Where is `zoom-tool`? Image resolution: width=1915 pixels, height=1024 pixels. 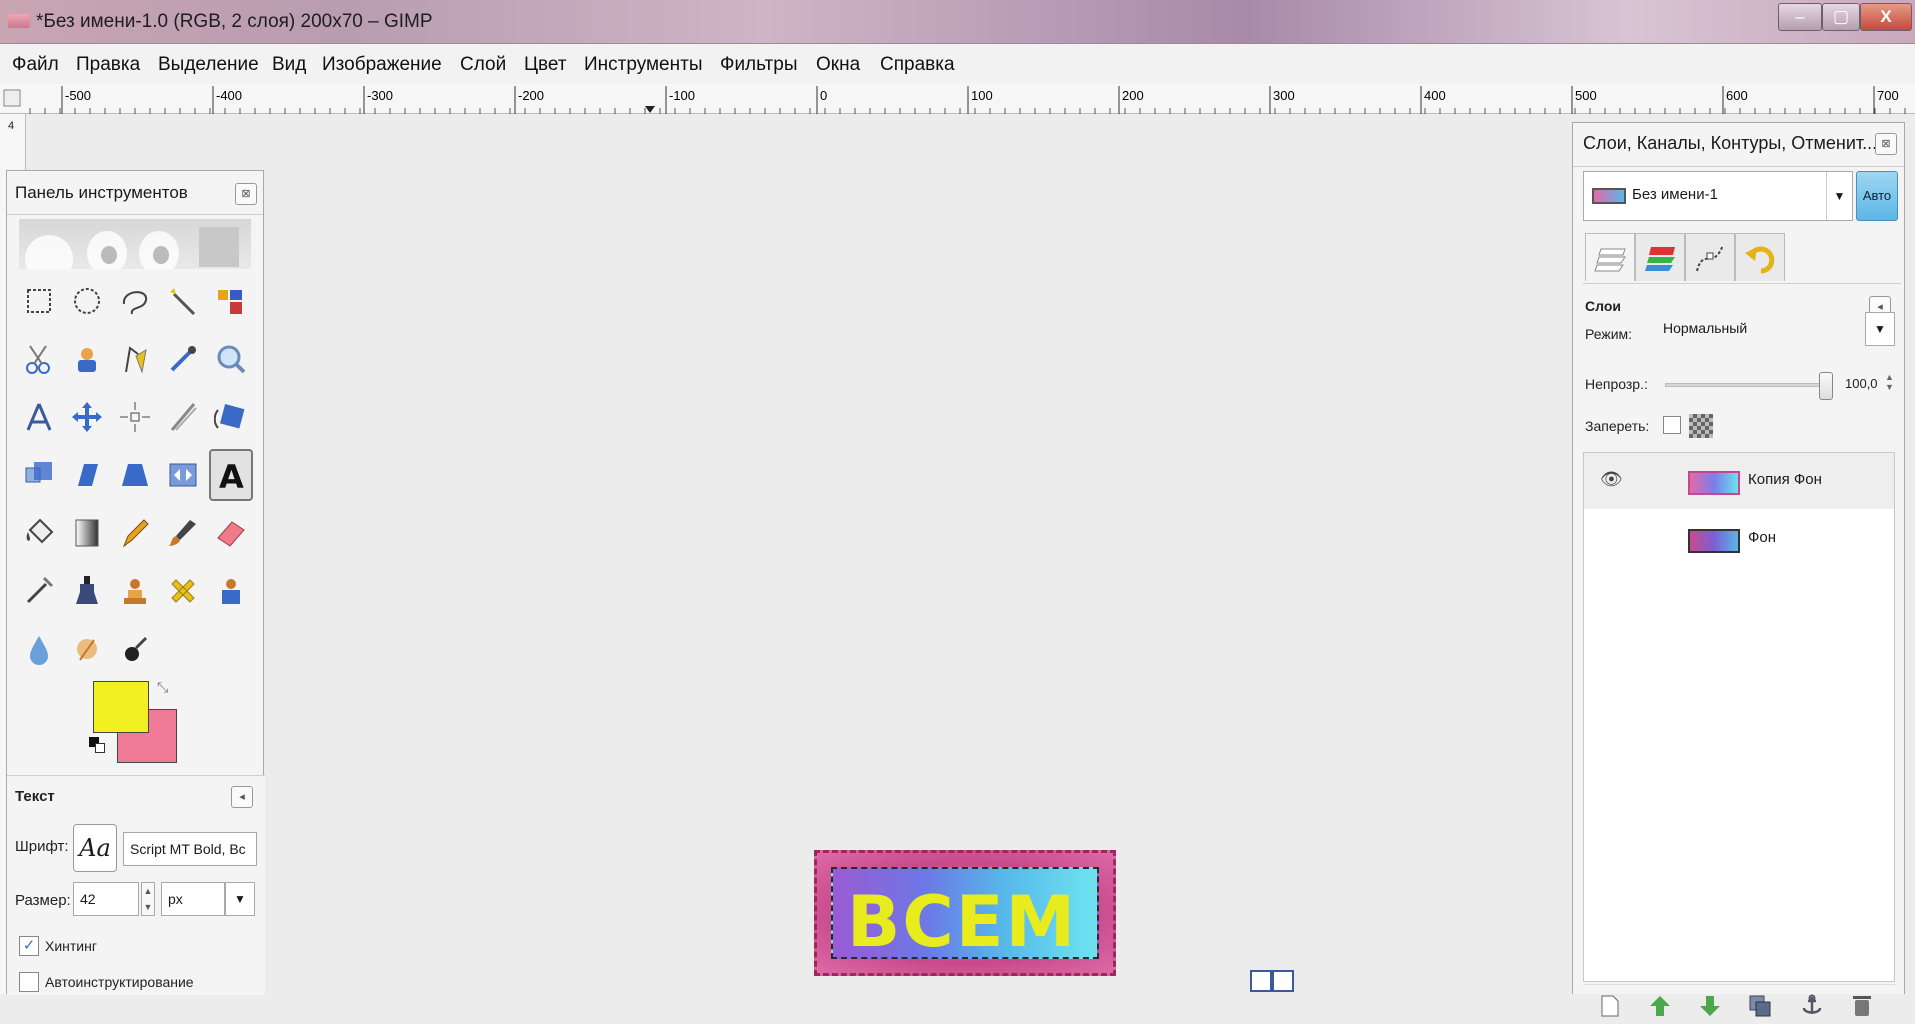
zoom-tool is located at coordinates (231, 359).